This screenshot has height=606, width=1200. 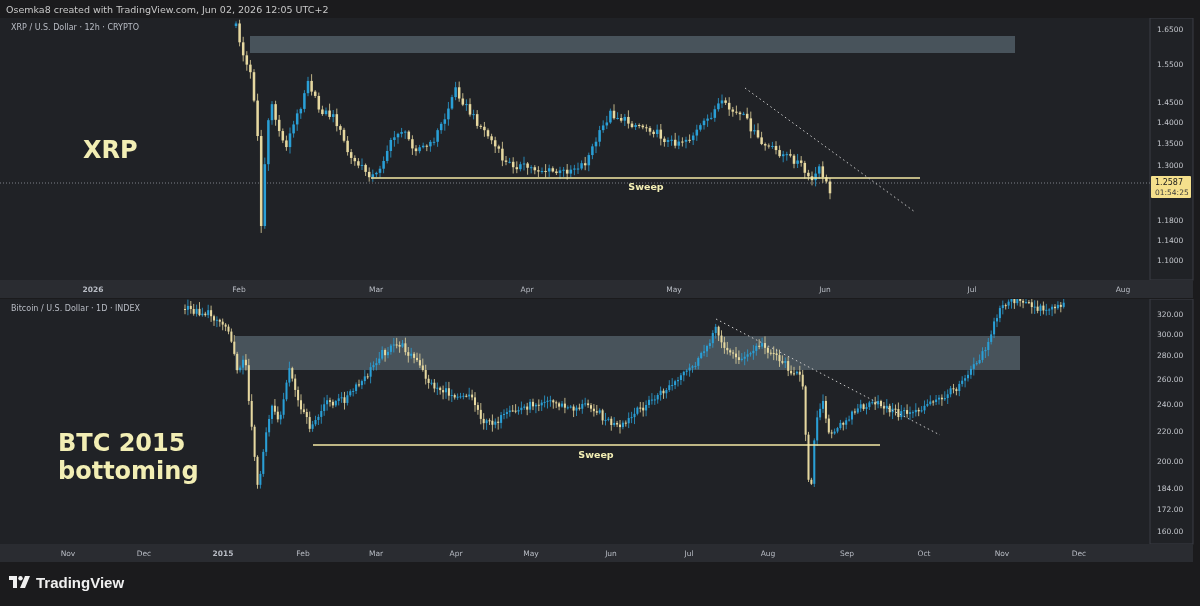 I want to click on brand-name: TradingView, so click(x=80, y=582).